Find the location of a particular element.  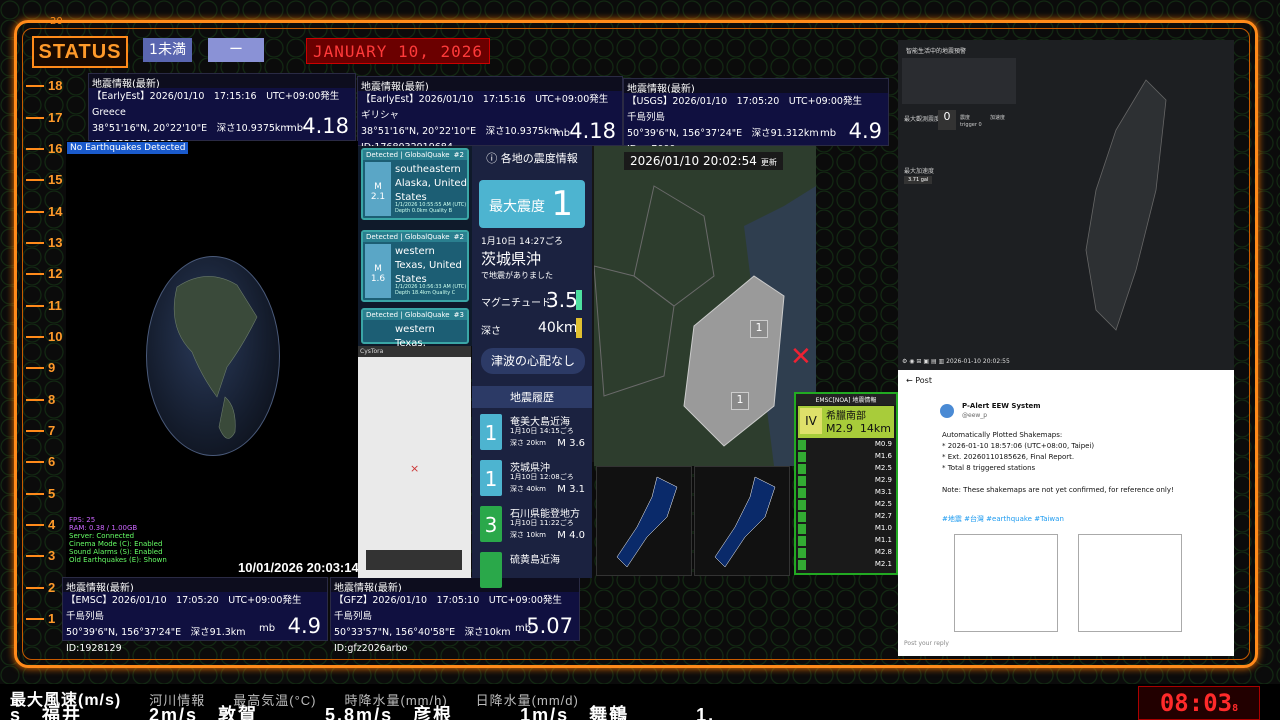

emsc-row: M1.1 is located at coordinates (846, 541).